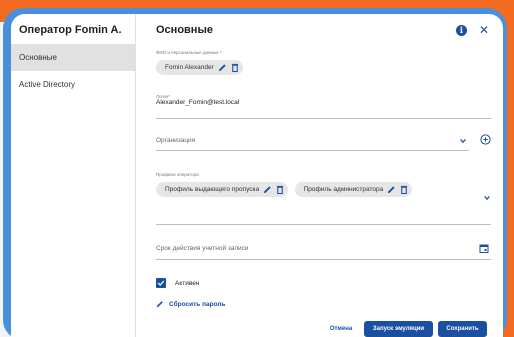  I want to click on expiry-placeholder: Срок действия учетной записи, so click(202, 248).